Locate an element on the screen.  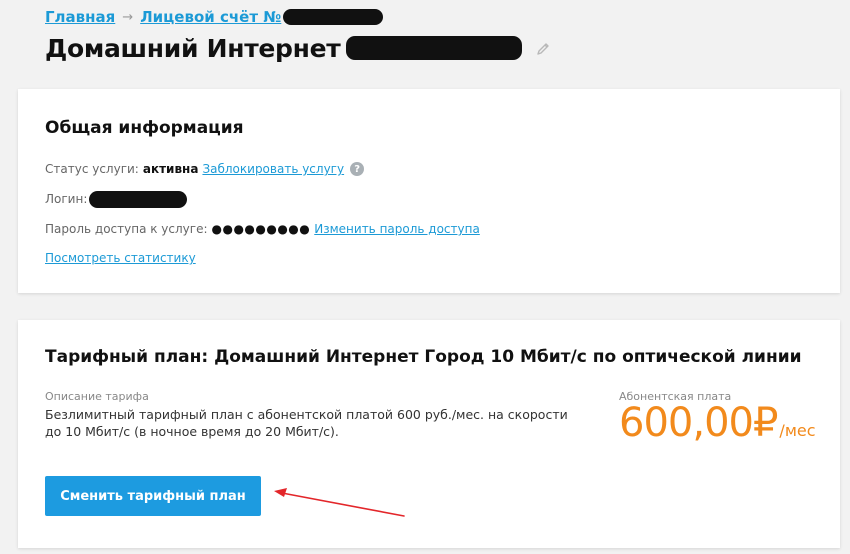
status-value: активна is located at coordinates (170, 169).